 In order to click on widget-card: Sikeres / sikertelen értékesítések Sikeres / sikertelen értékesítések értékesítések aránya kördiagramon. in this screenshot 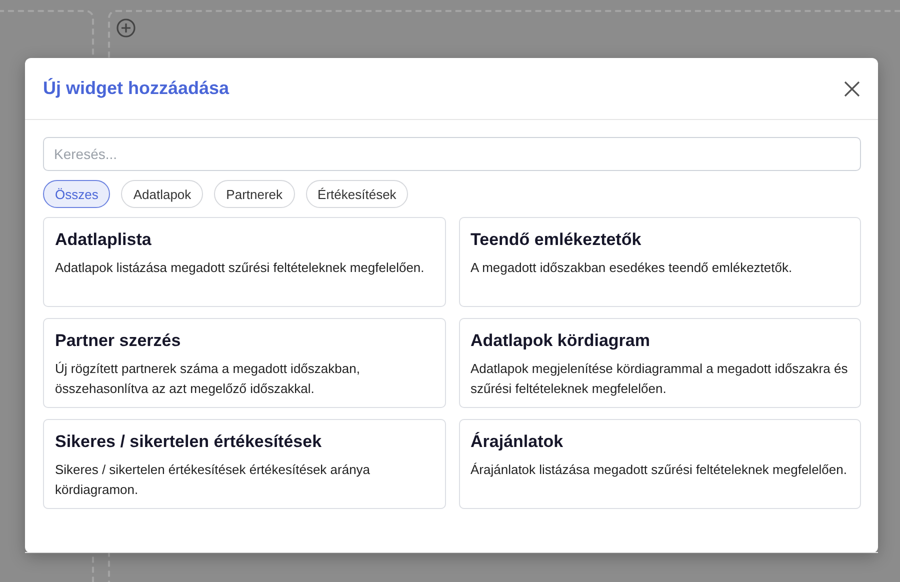, I will do `click(244, 464)`.